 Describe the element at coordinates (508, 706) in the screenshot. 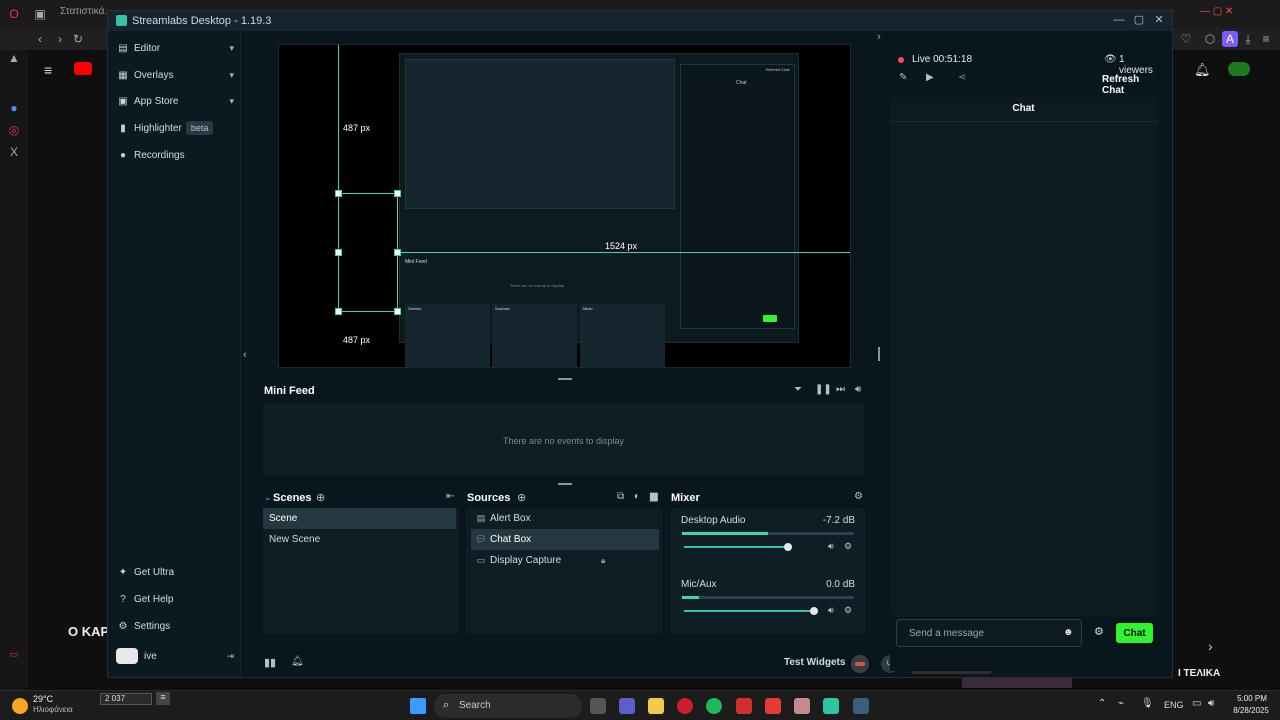

I see `taskbar-search: ⌕ Search` at that location.